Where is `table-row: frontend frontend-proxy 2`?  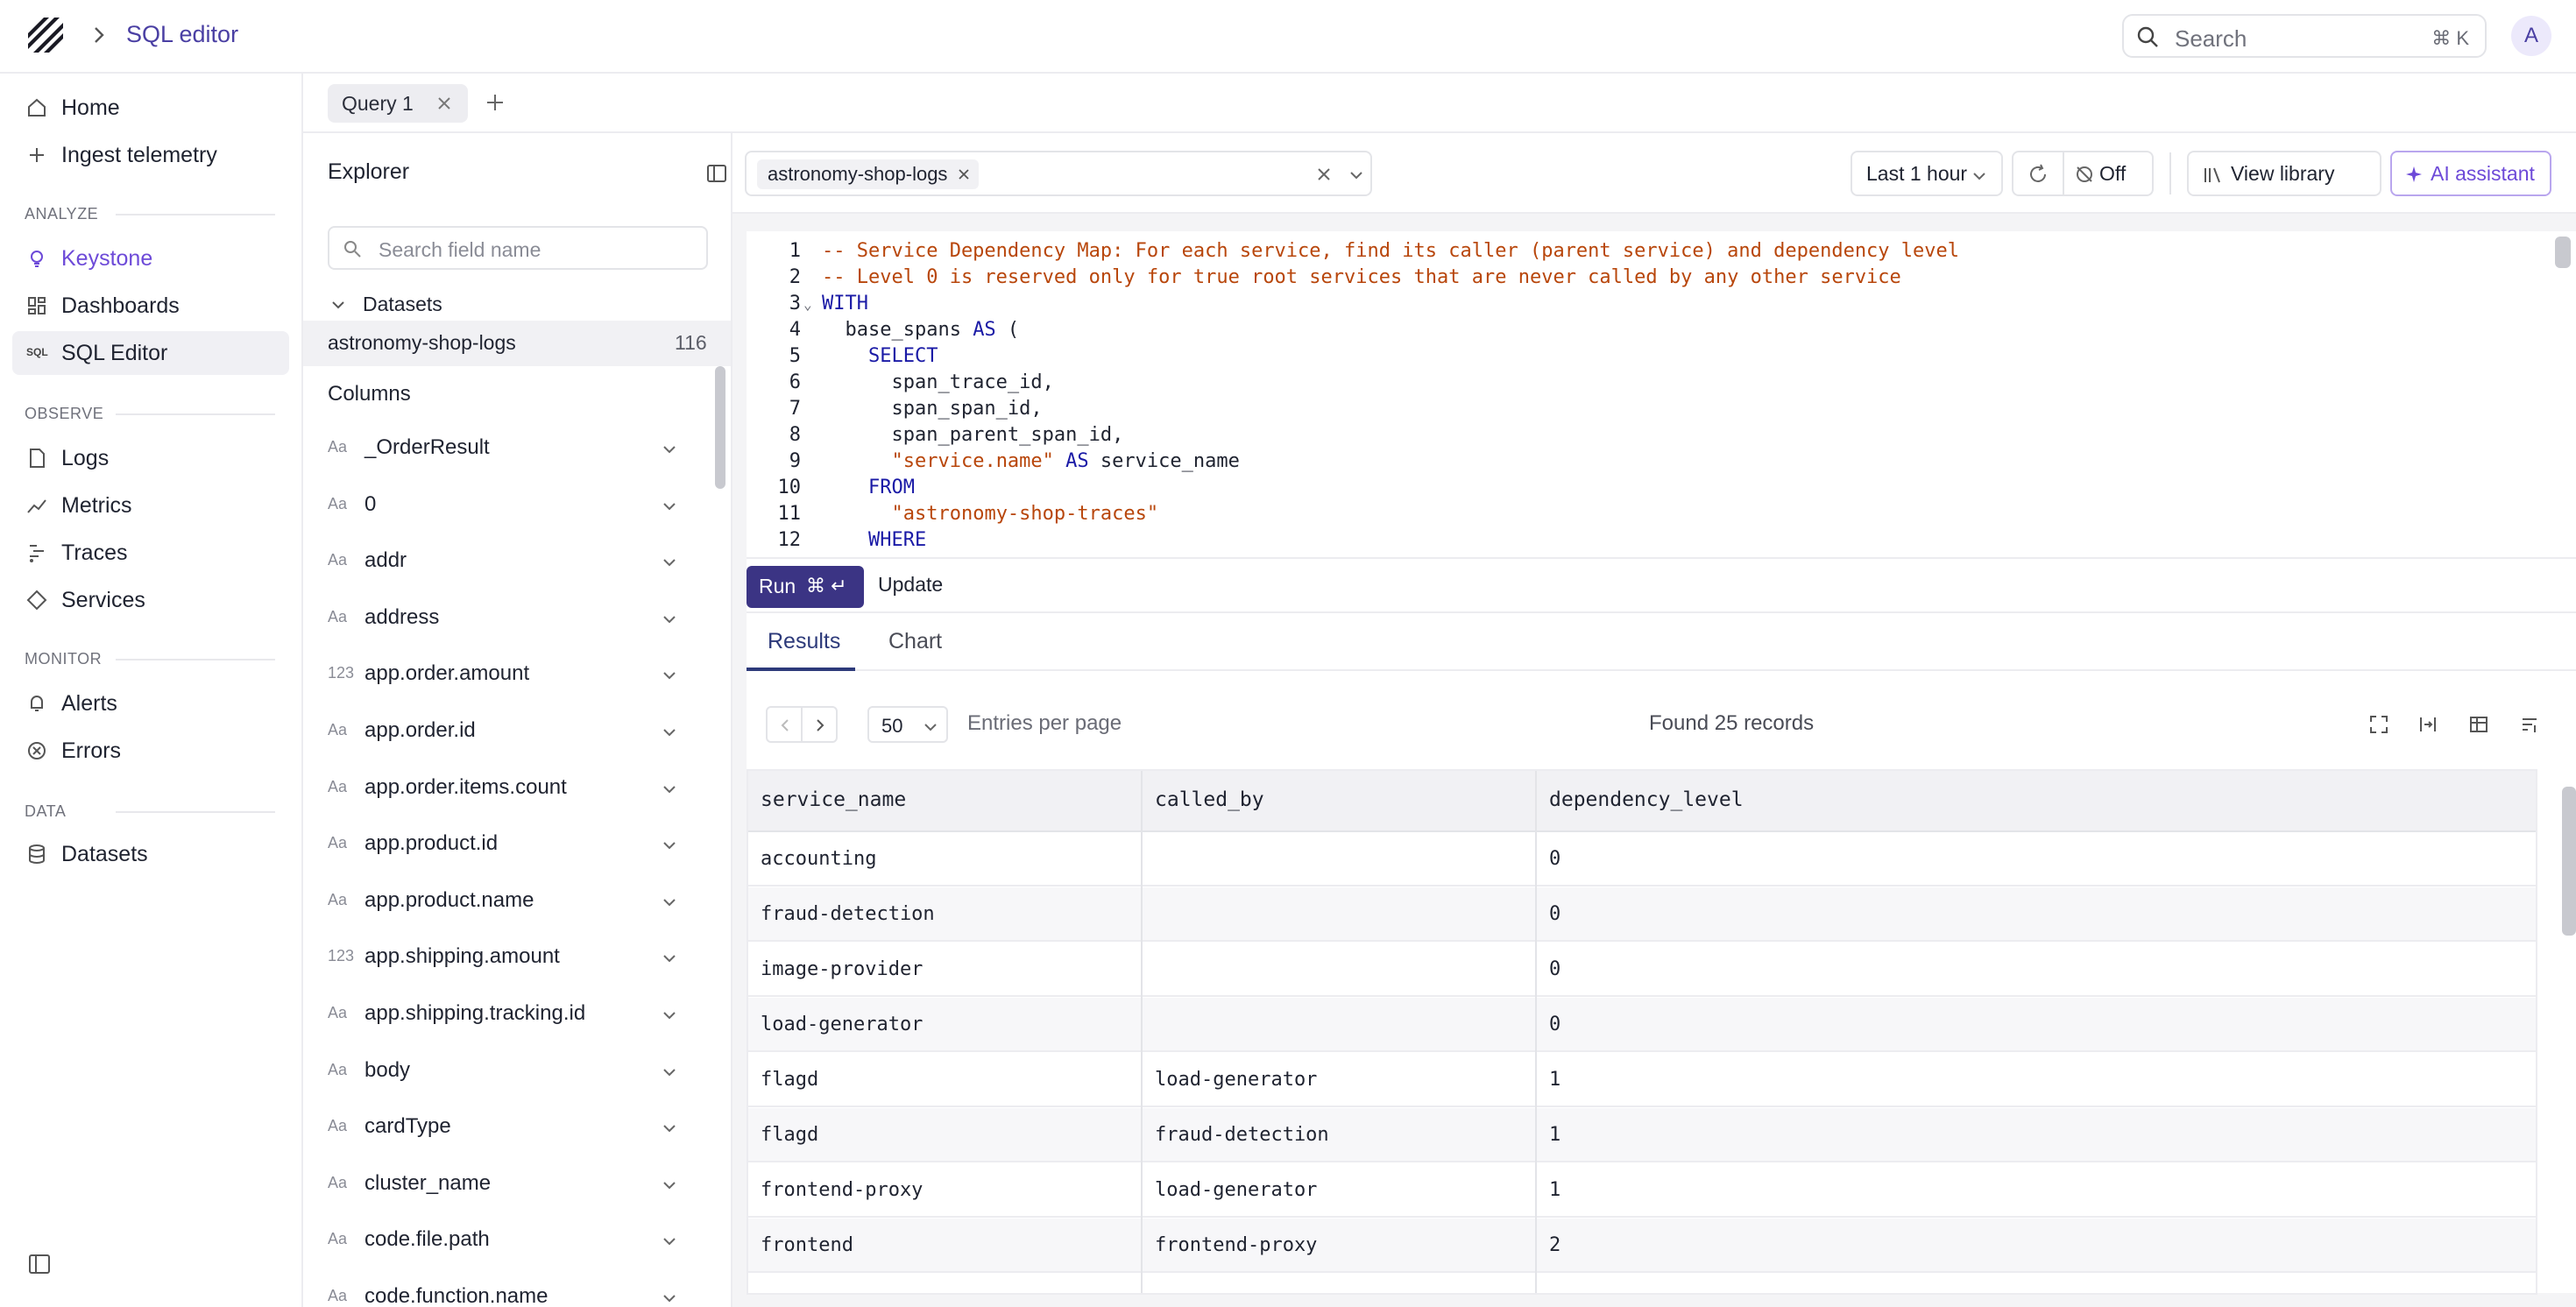
table-row: frontend frontend-proxy 2 is located at coordinates (1642, 1246).